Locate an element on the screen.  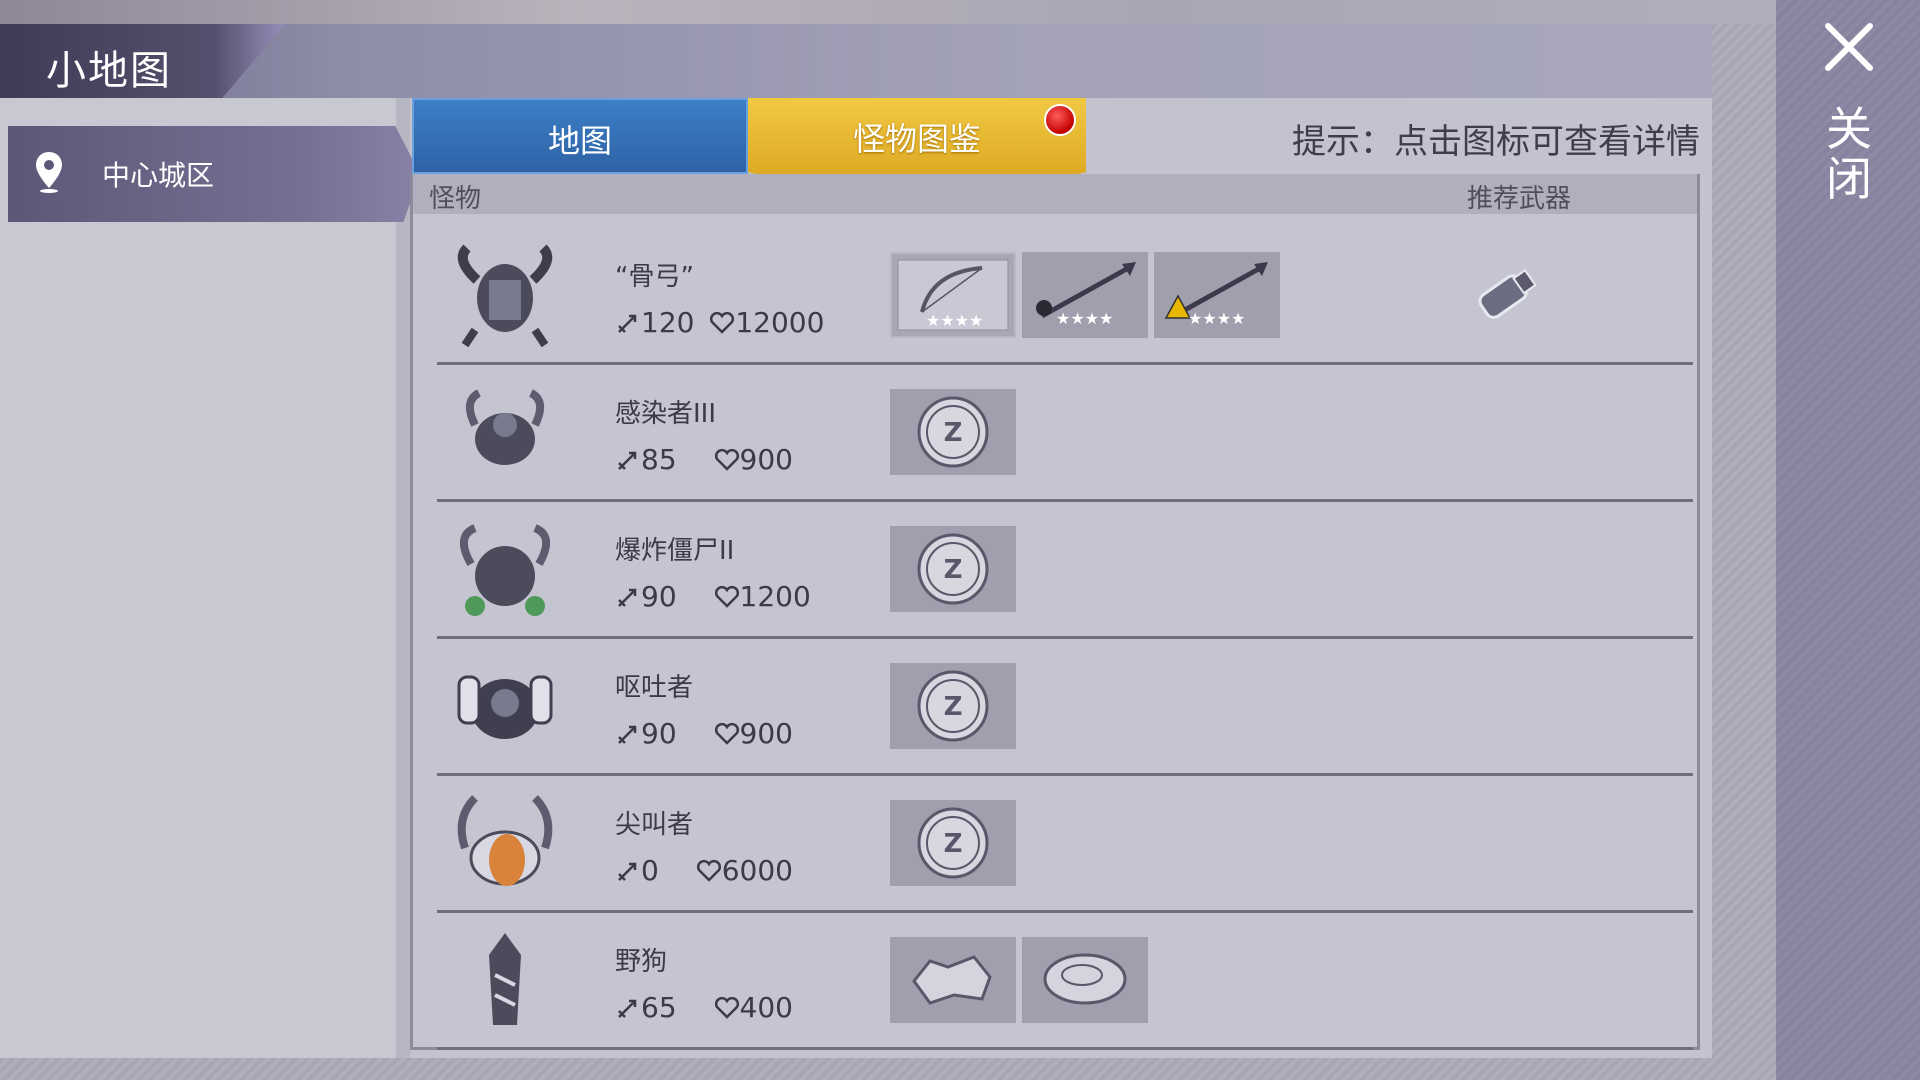
exploding-zombie-monster-portrait is located at coordinates (505, 569).